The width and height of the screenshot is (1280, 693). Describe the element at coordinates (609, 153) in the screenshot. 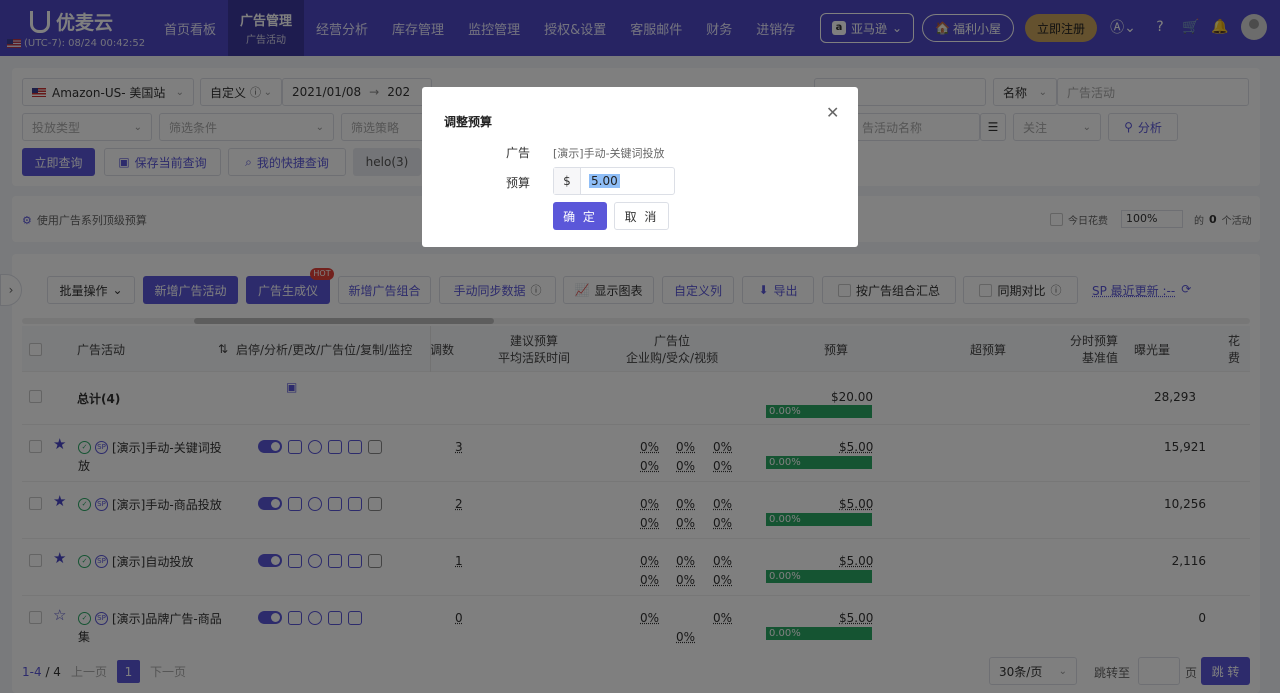

I see `ad-value: [演示]手动-关键词投放` at that location.